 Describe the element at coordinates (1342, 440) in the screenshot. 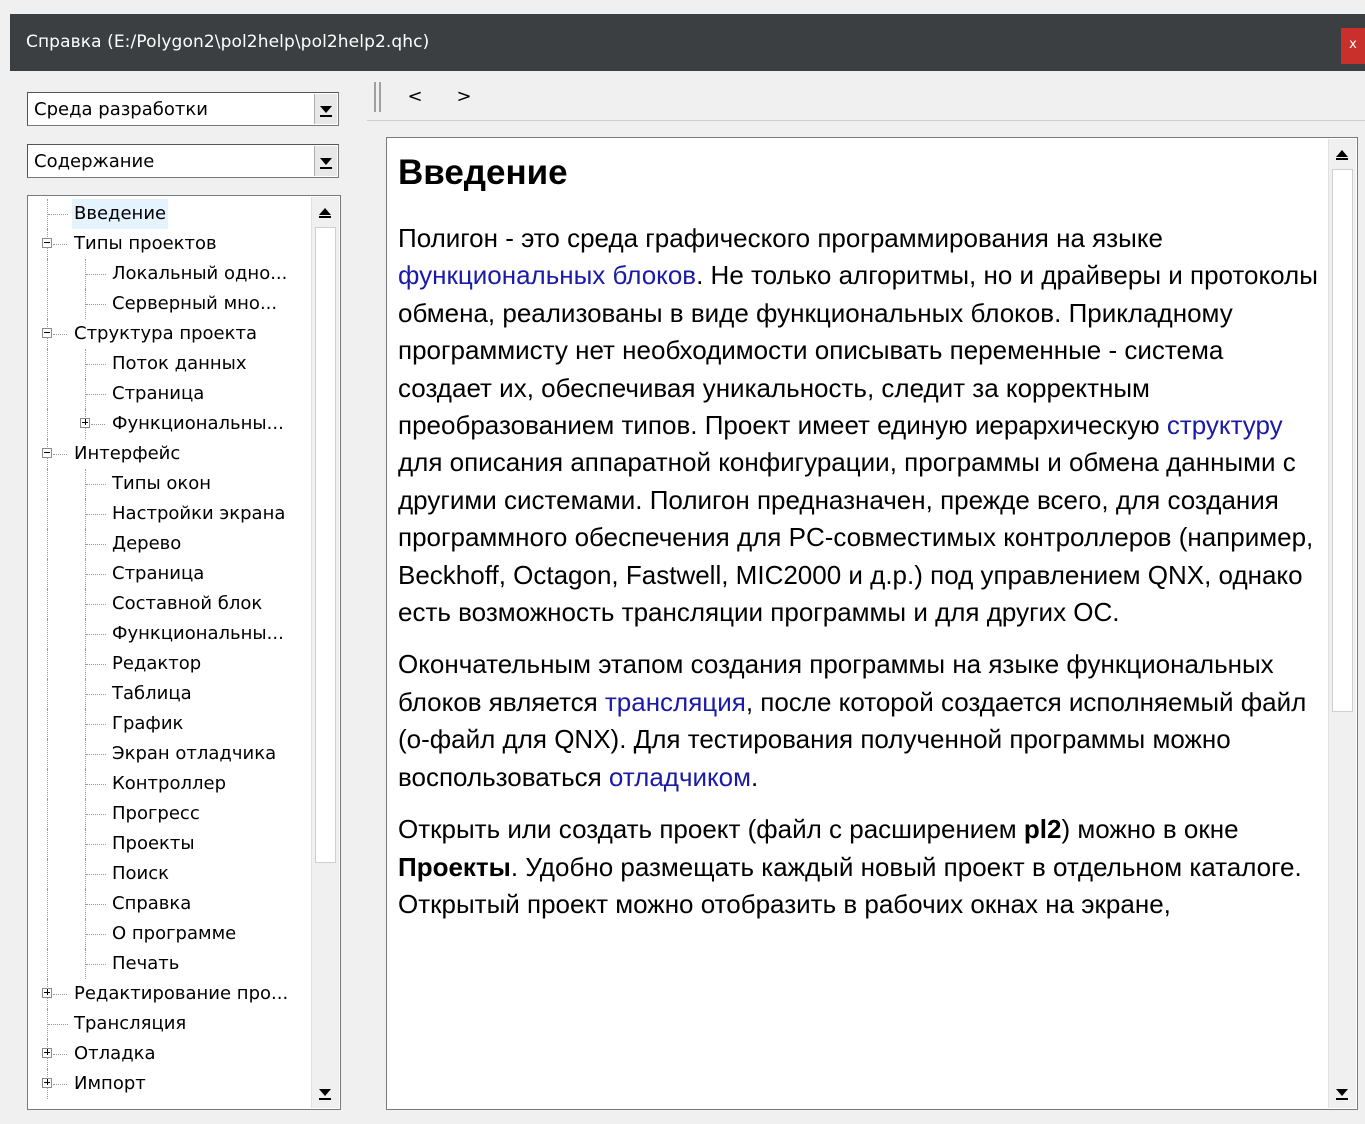

I see `content-scroll-thumb` at that location.